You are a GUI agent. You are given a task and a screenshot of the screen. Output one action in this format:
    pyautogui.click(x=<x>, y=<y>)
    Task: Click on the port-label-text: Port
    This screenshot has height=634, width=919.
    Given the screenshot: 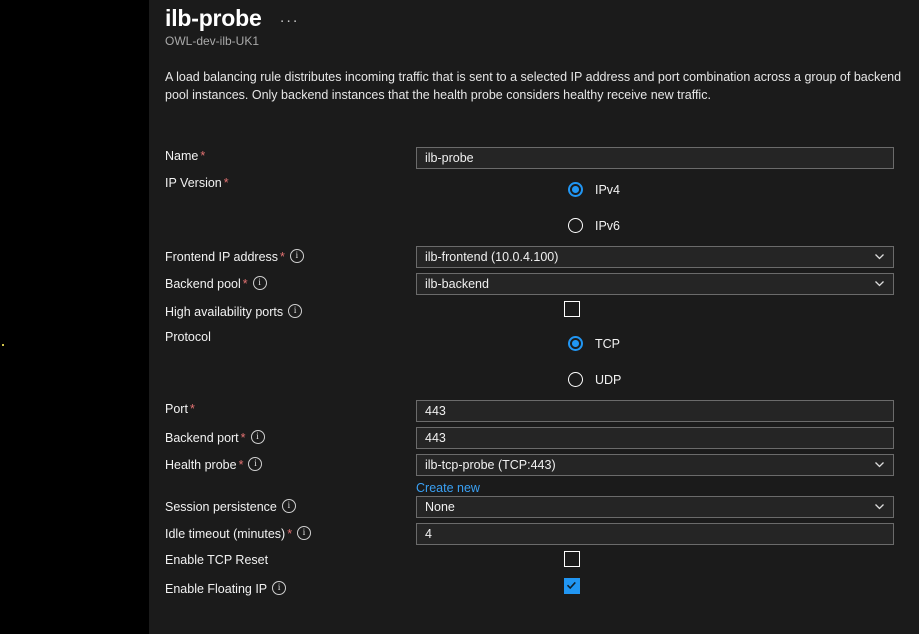 What is the action you would take?
    pyautogui.click(x=176, y=409)
    